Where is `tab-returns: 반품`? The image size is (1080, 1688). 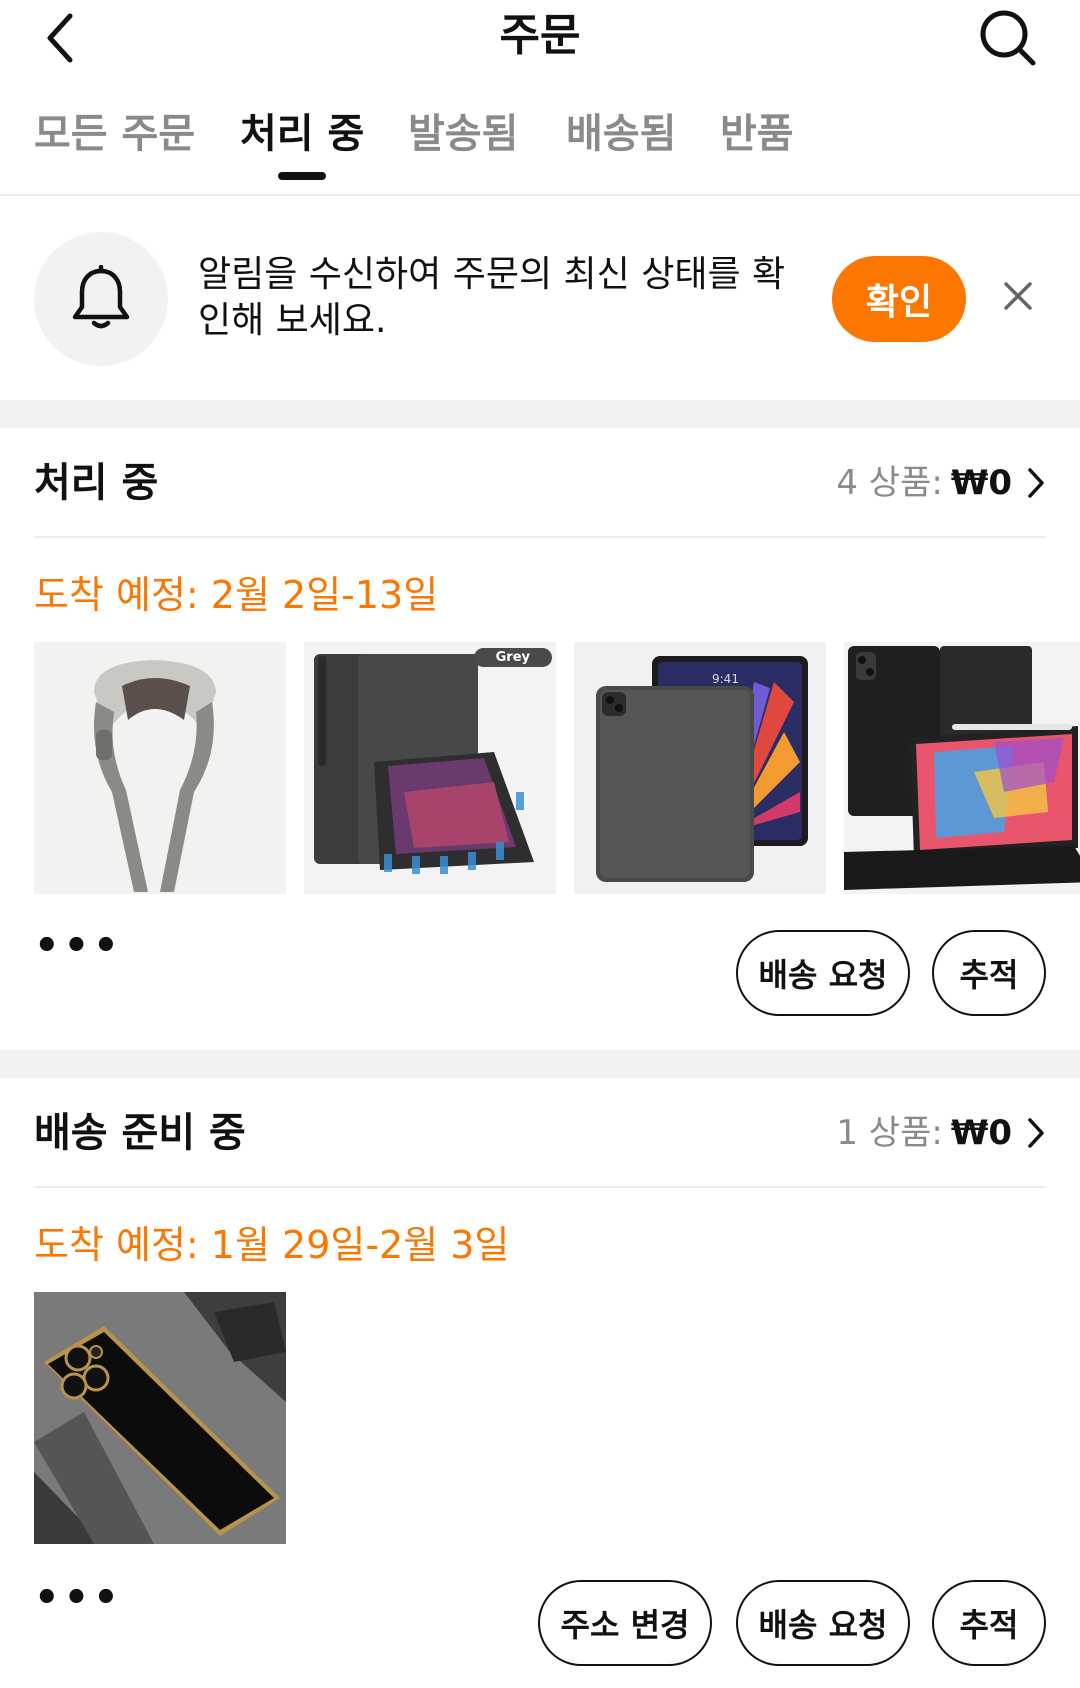
tab-returns: 반품 is located at coordinates (757, 134).